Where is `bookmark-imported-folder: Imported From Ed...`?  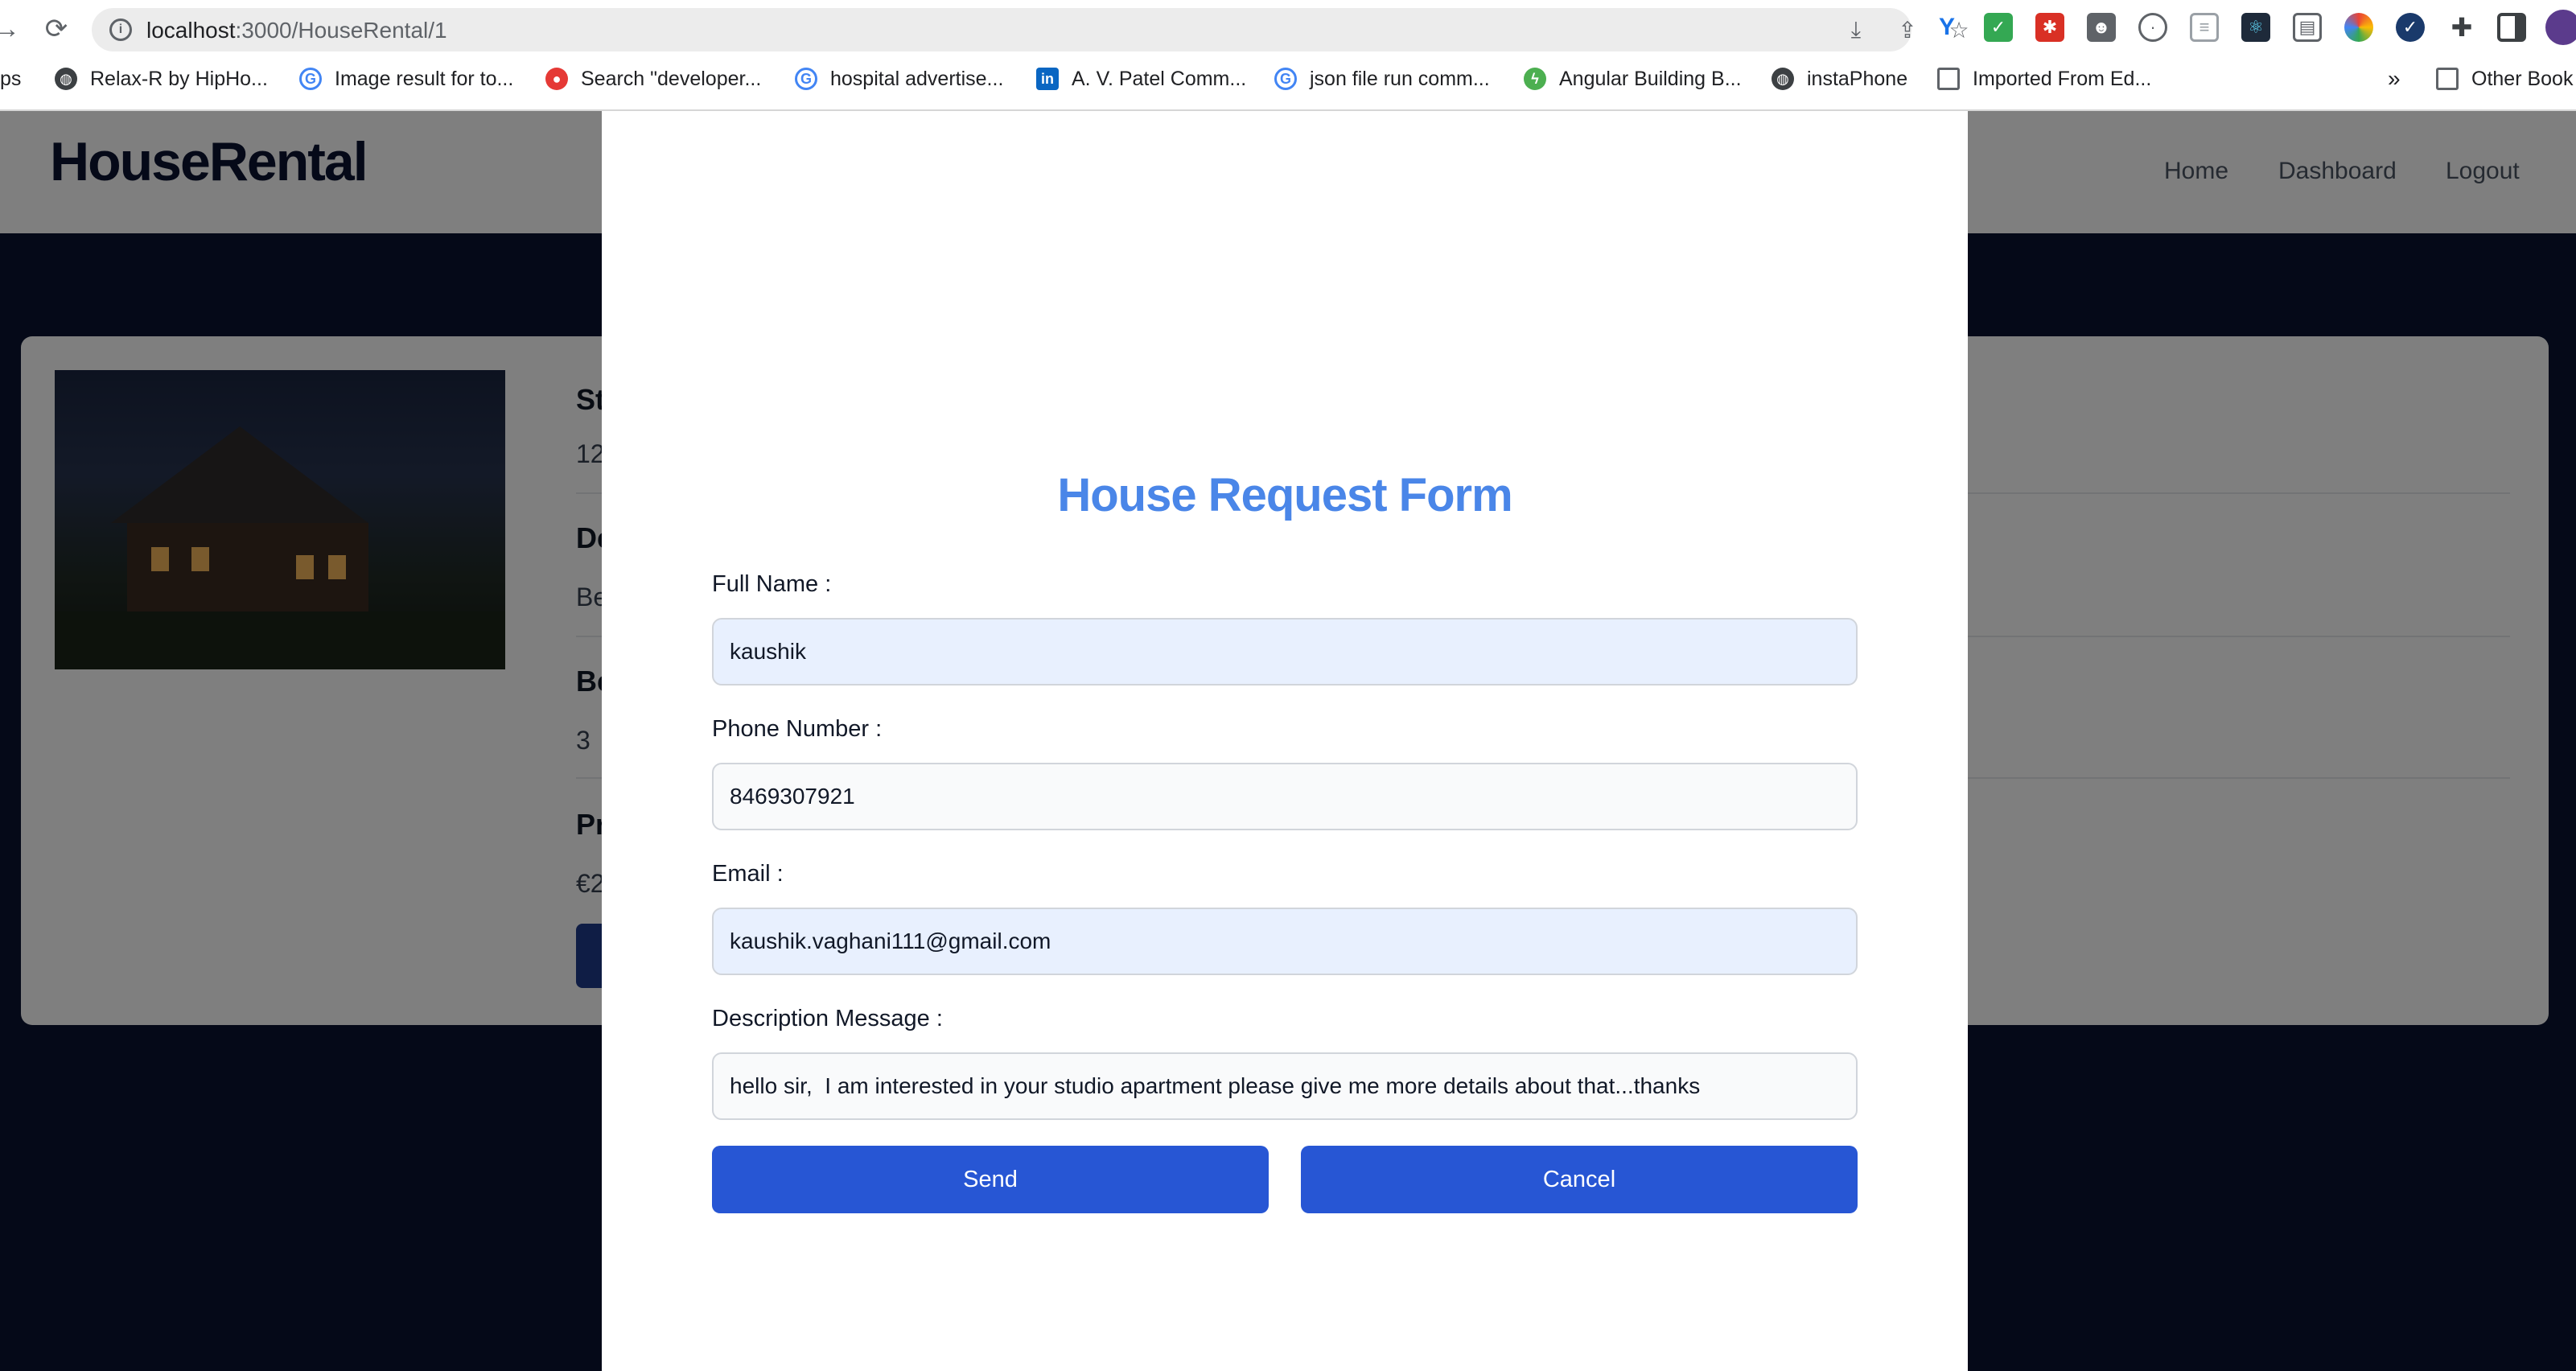
bookmark-imported-folder: Imported From Ed... is located at coordinates (2044, 79).